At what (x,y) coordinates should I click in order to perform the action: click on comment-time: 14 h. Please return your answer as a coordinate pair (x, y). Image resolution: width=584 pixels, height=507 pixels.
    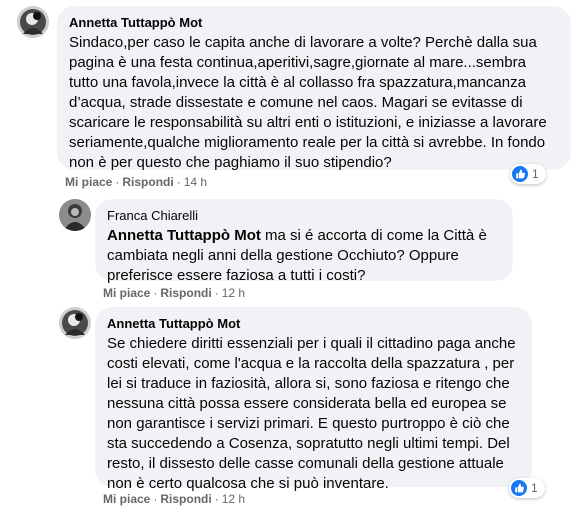
    Looking at the image, I should click on (195, 182).